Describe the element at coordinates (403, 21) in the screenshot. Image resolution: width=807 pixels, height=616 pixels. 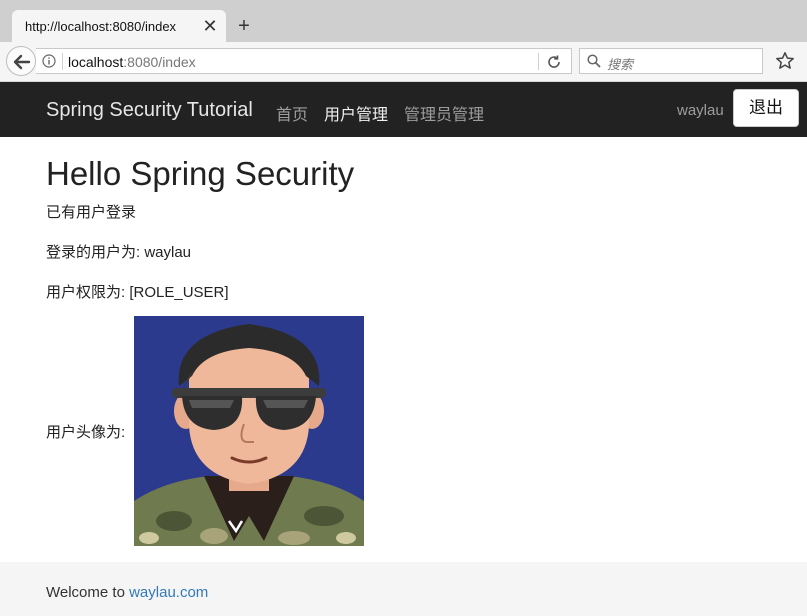
I see `browser-tab-strip: http://localhost:8080/index ✕ +` at that location.